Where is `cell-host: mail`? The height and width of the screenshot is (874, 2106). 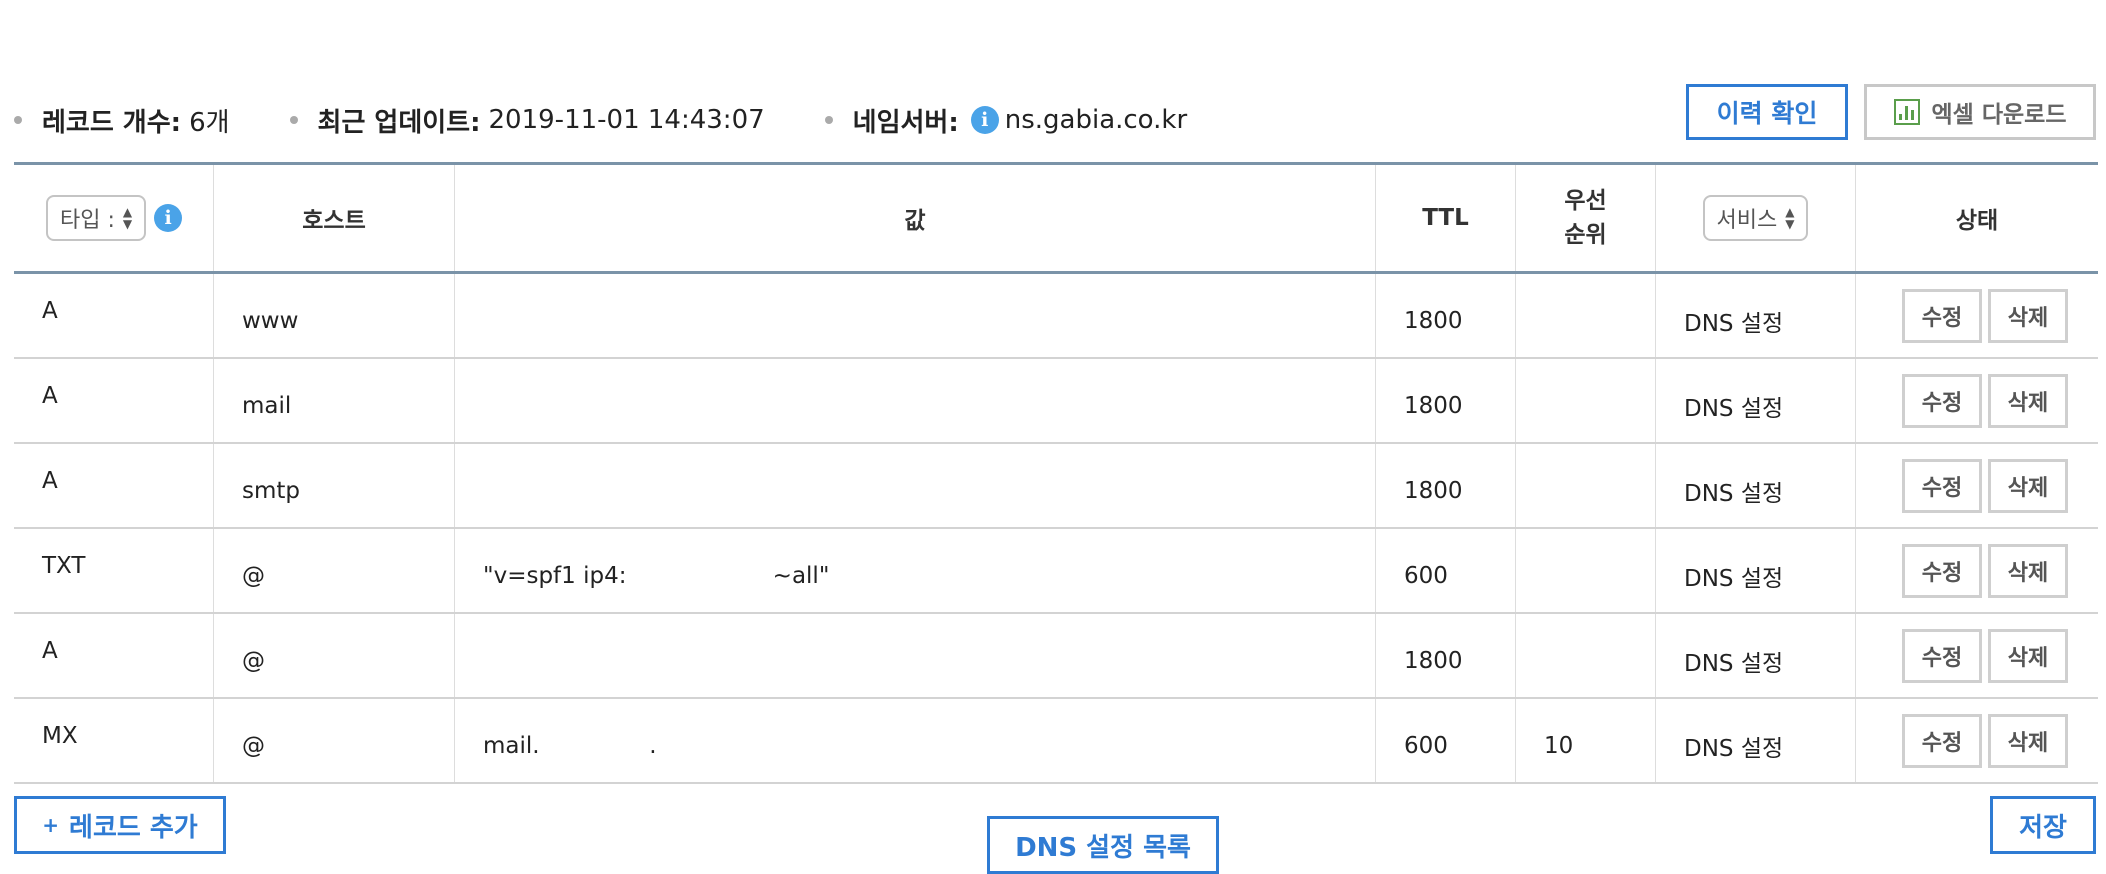 cell-host: mail is located at coordinates (334, 400).